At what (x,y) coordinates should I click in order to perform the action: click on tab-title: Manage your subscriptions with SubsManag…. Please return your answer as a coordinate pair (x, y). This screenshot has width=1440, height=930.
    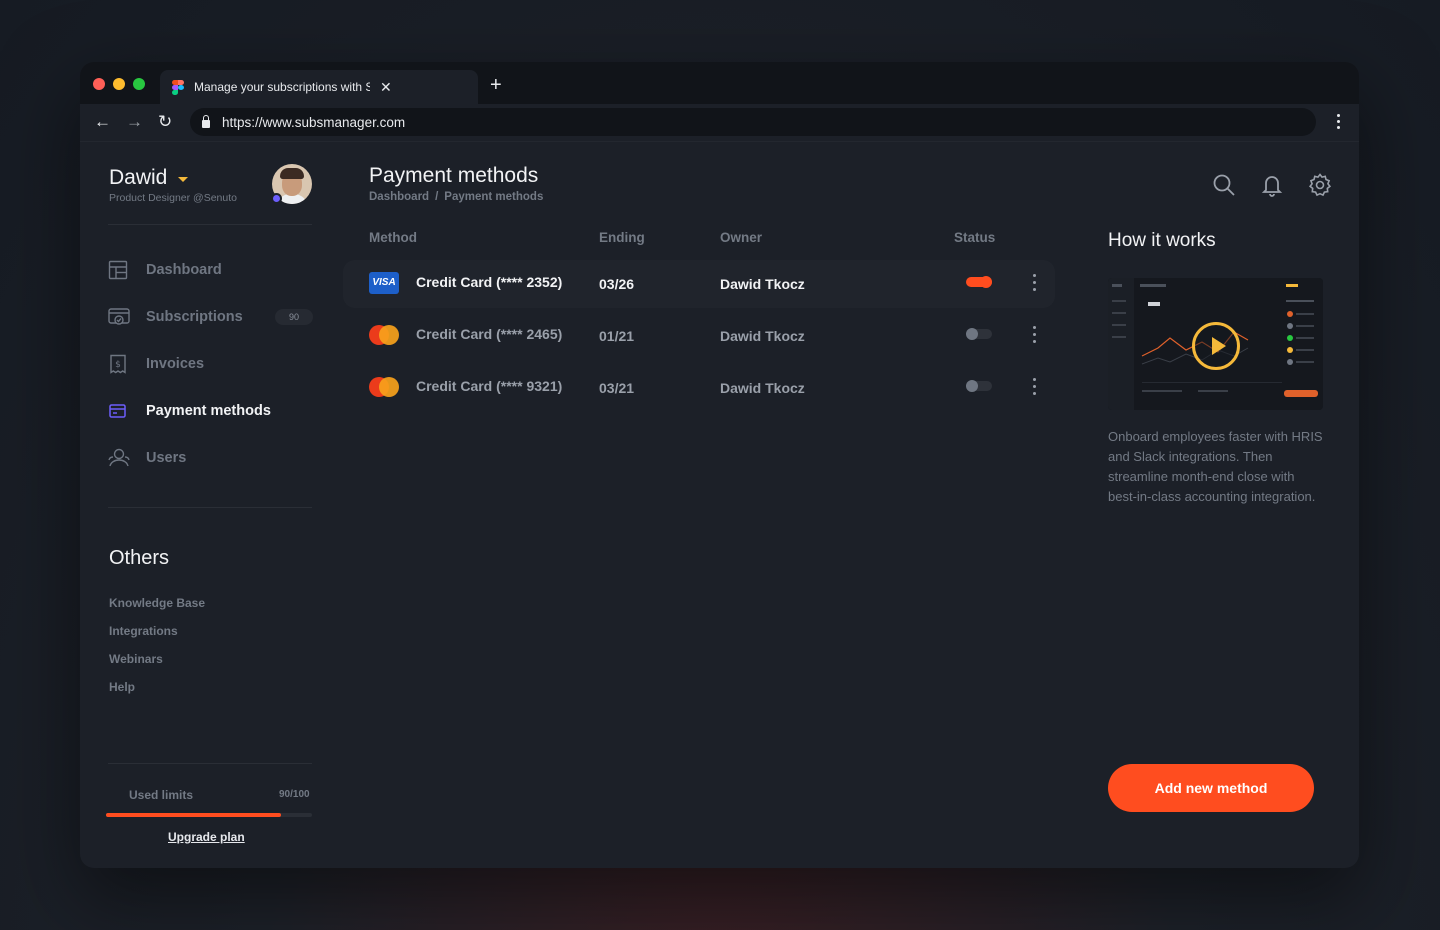
    Looking at the image, I should click on (282, 87).